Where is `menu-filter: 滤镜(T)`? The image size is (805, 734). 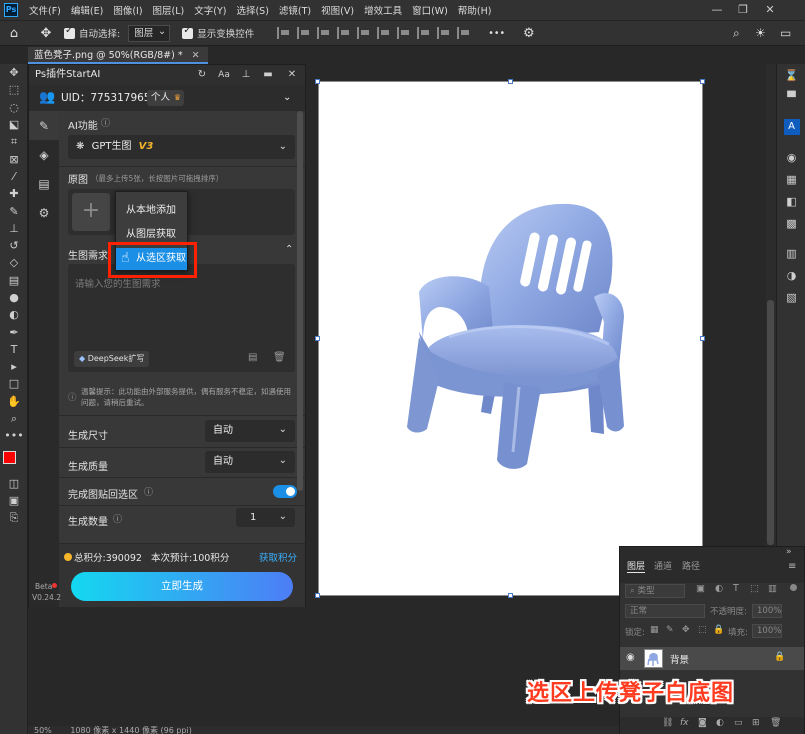
menu-filter: 滤镜(T) is located at coordinates (295, 10).